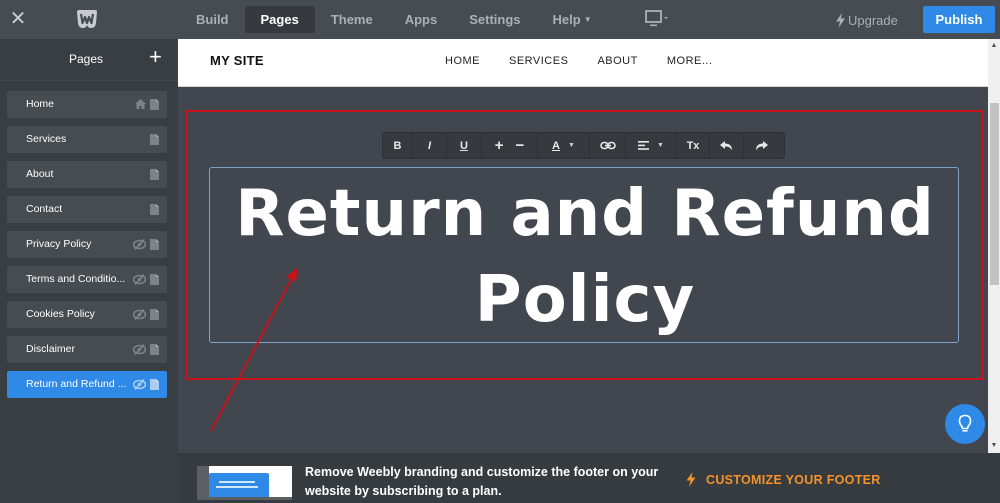  Describe the element at coordinates (87, 174) in the screenshot. I see `sidebar-page-item: About` at that location.